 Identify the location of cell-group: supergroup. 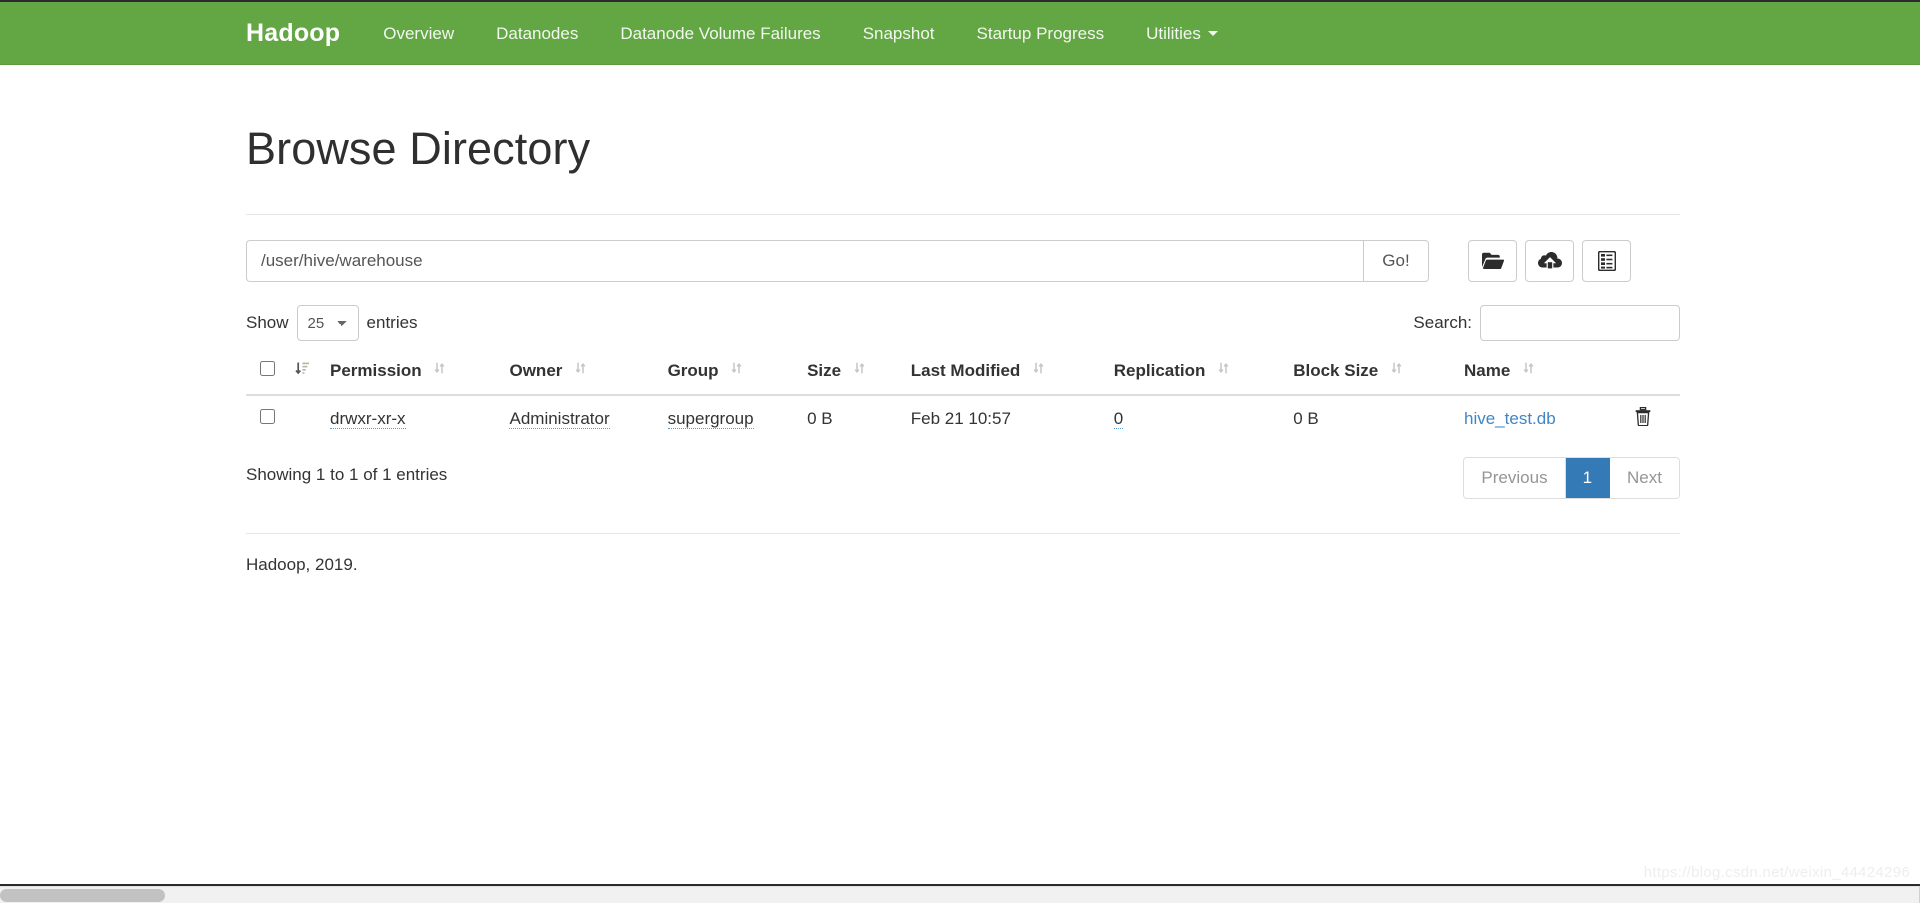
(727, 419).